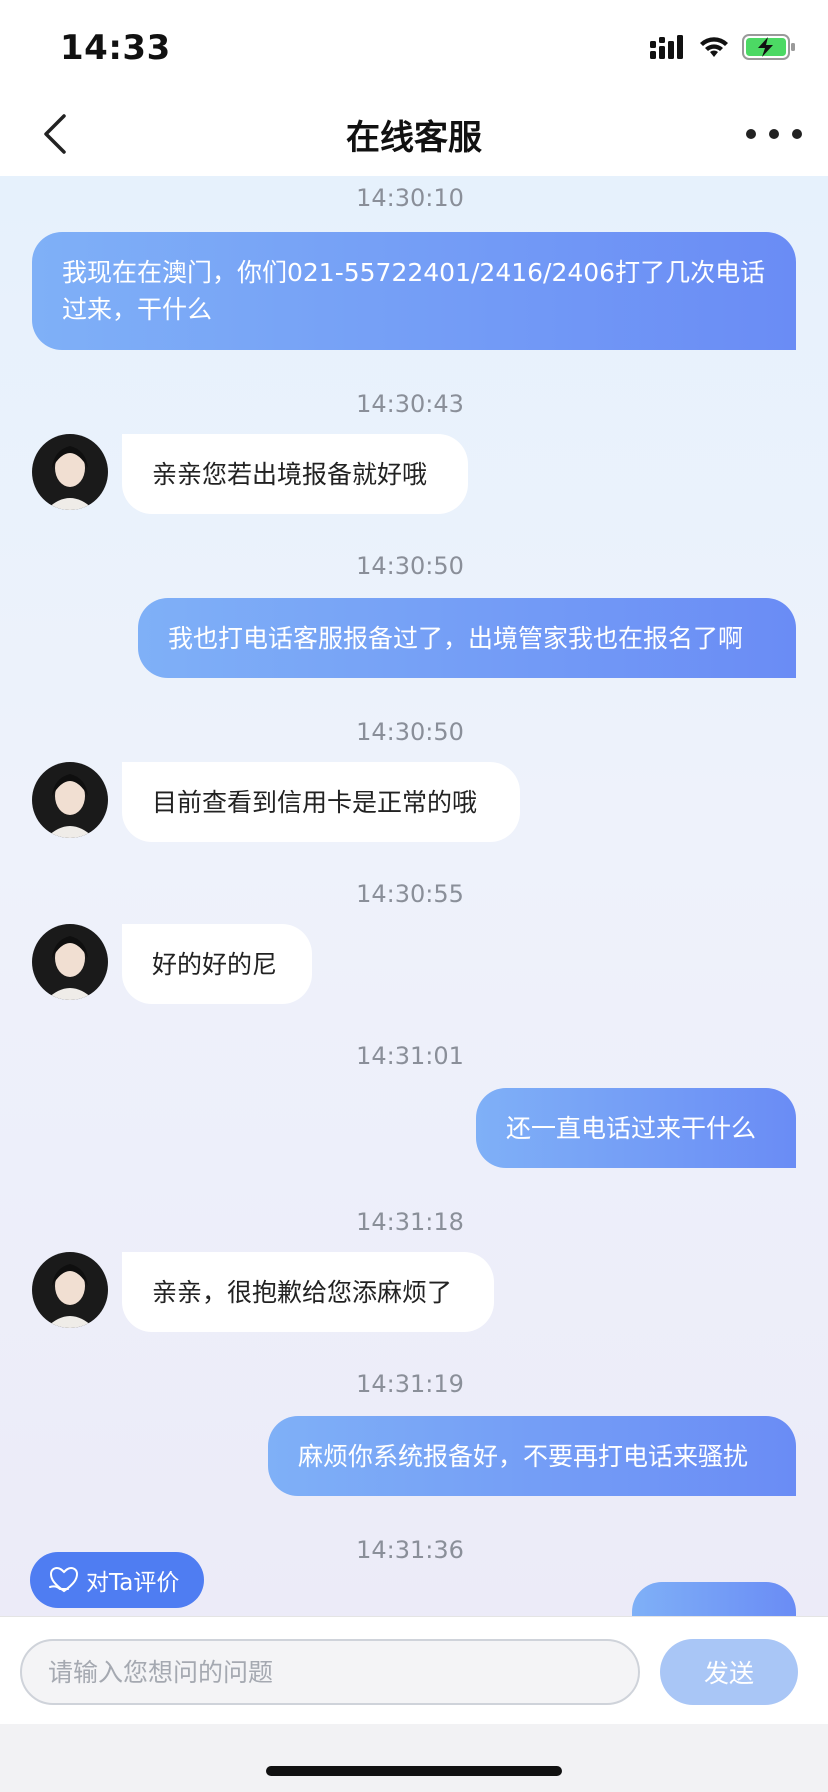  I want to click on wifi-icon, so click(714, 47).